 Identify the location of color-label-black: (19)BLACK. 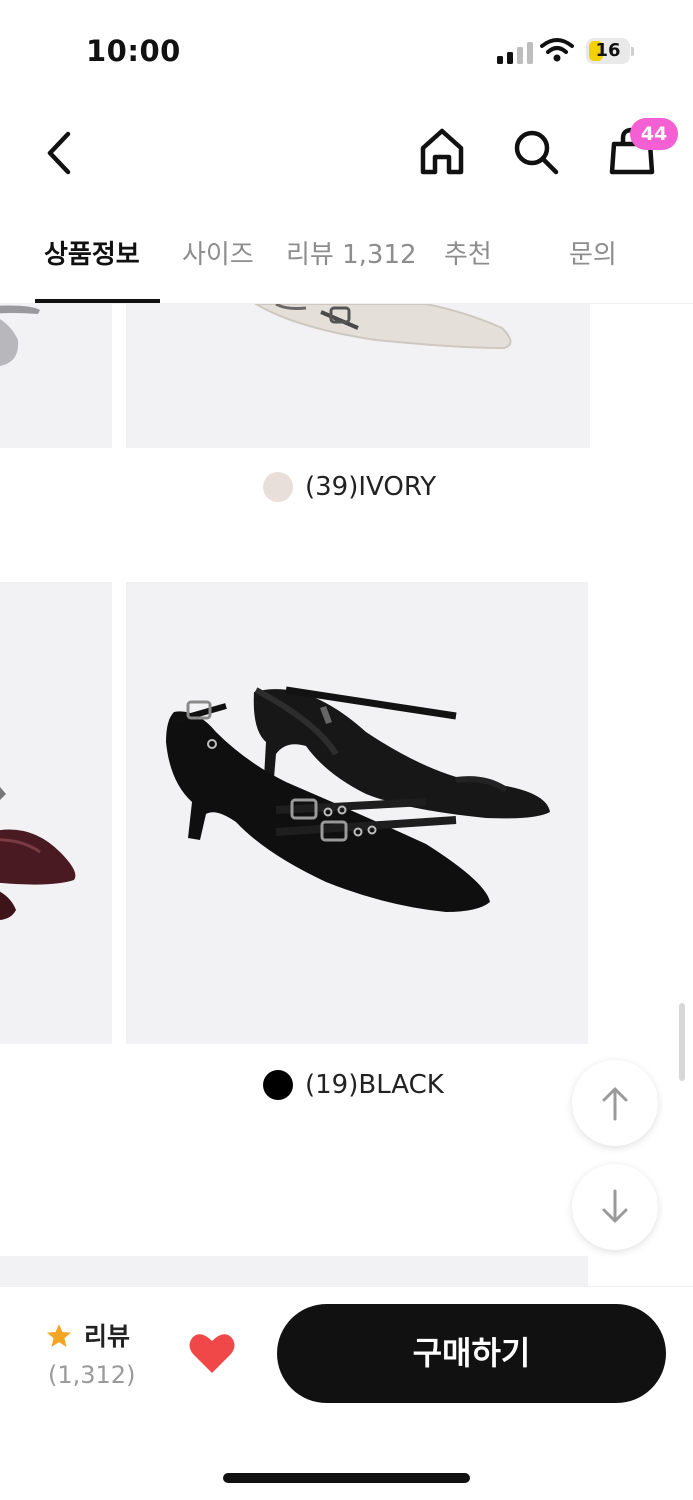
(374, 1085).